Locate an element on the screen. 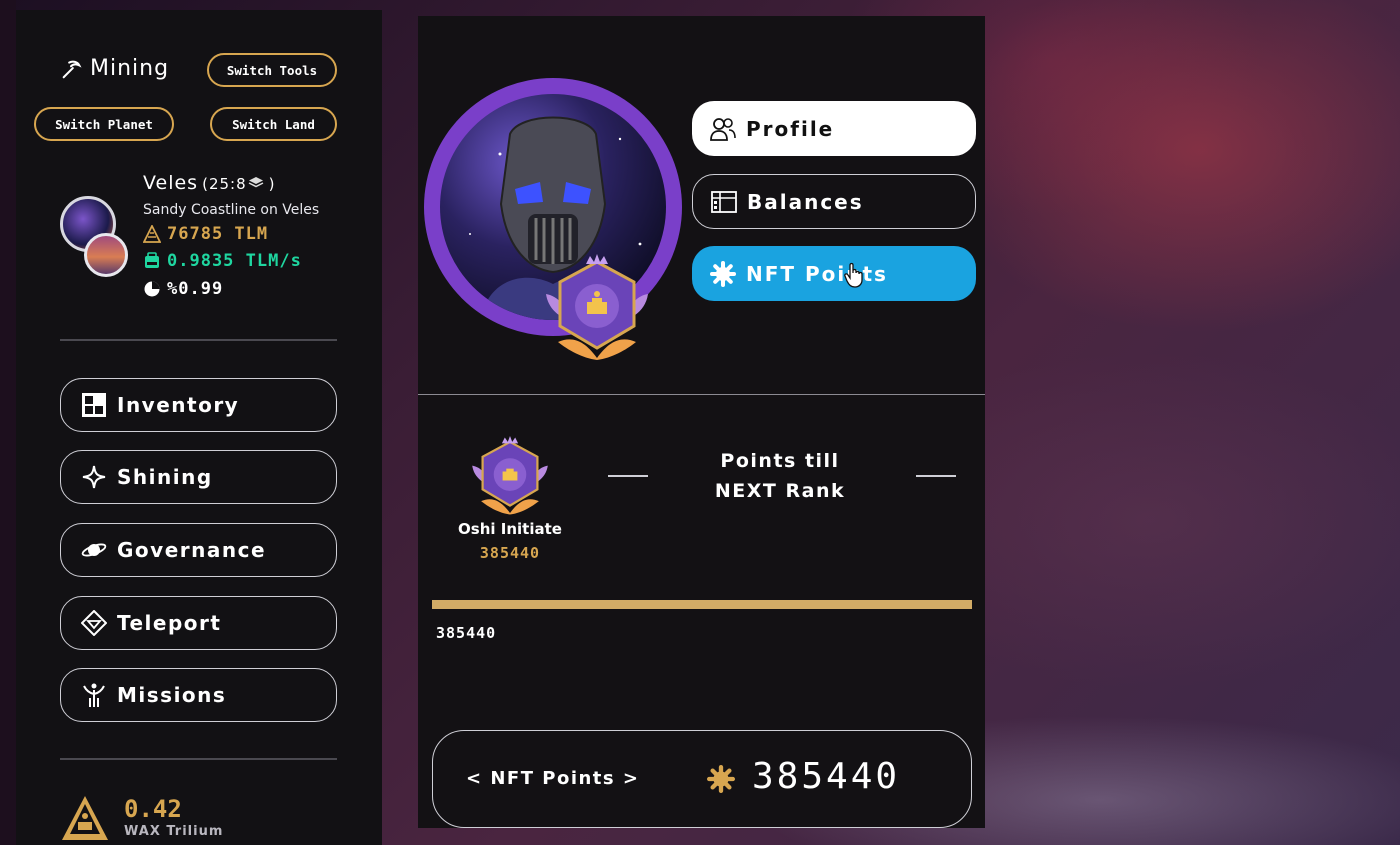 The height and width of the screenshot is (845, 1400). tlm-balance: 76785 TLM is located at coordinates (205, 234).